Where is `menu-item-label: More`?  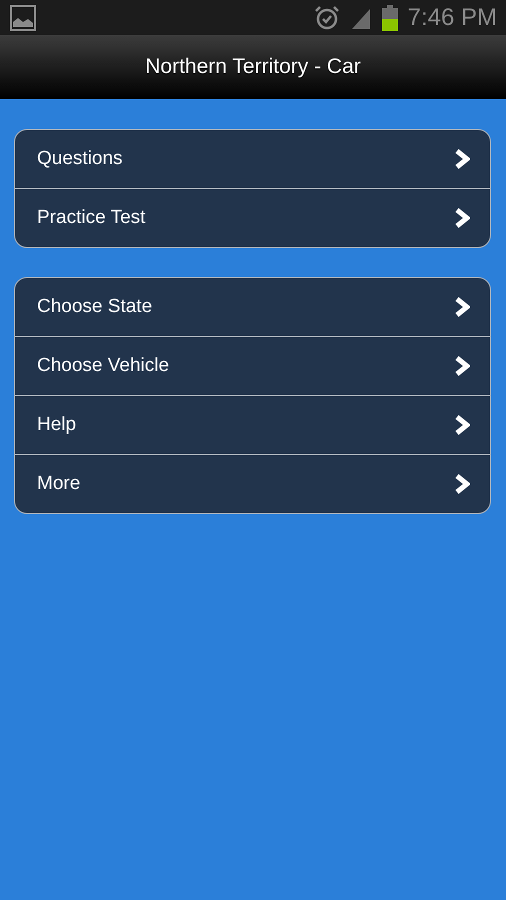 menu-item-label: More is located at coordinates (58, 484).